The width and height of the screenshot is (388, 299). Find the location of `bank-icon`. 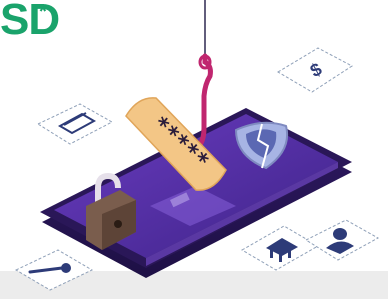

bank-icon is located at coordinates (280, 248).